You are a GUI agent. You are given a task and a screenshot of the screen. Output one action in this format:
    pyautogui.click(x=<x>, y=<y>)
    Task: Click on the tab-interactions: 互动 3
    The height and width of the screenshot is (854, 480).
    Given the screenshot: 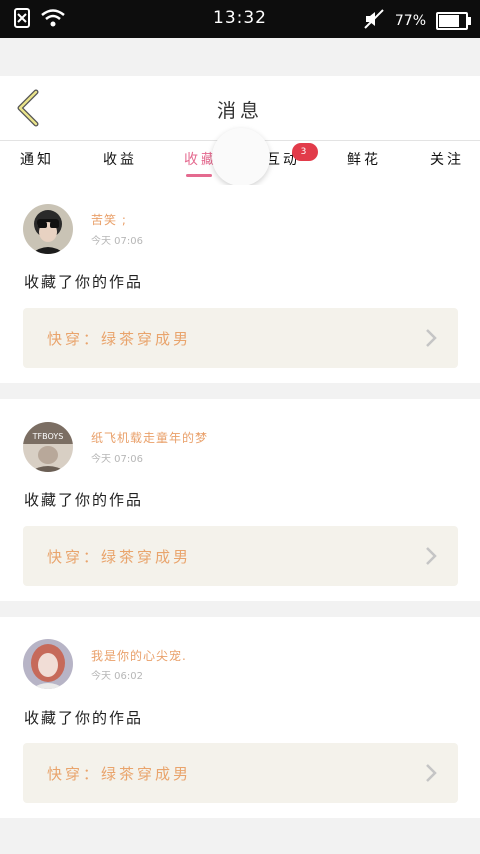 What is the action you would take?
    pyautogui.click(x=292, y=156)
    